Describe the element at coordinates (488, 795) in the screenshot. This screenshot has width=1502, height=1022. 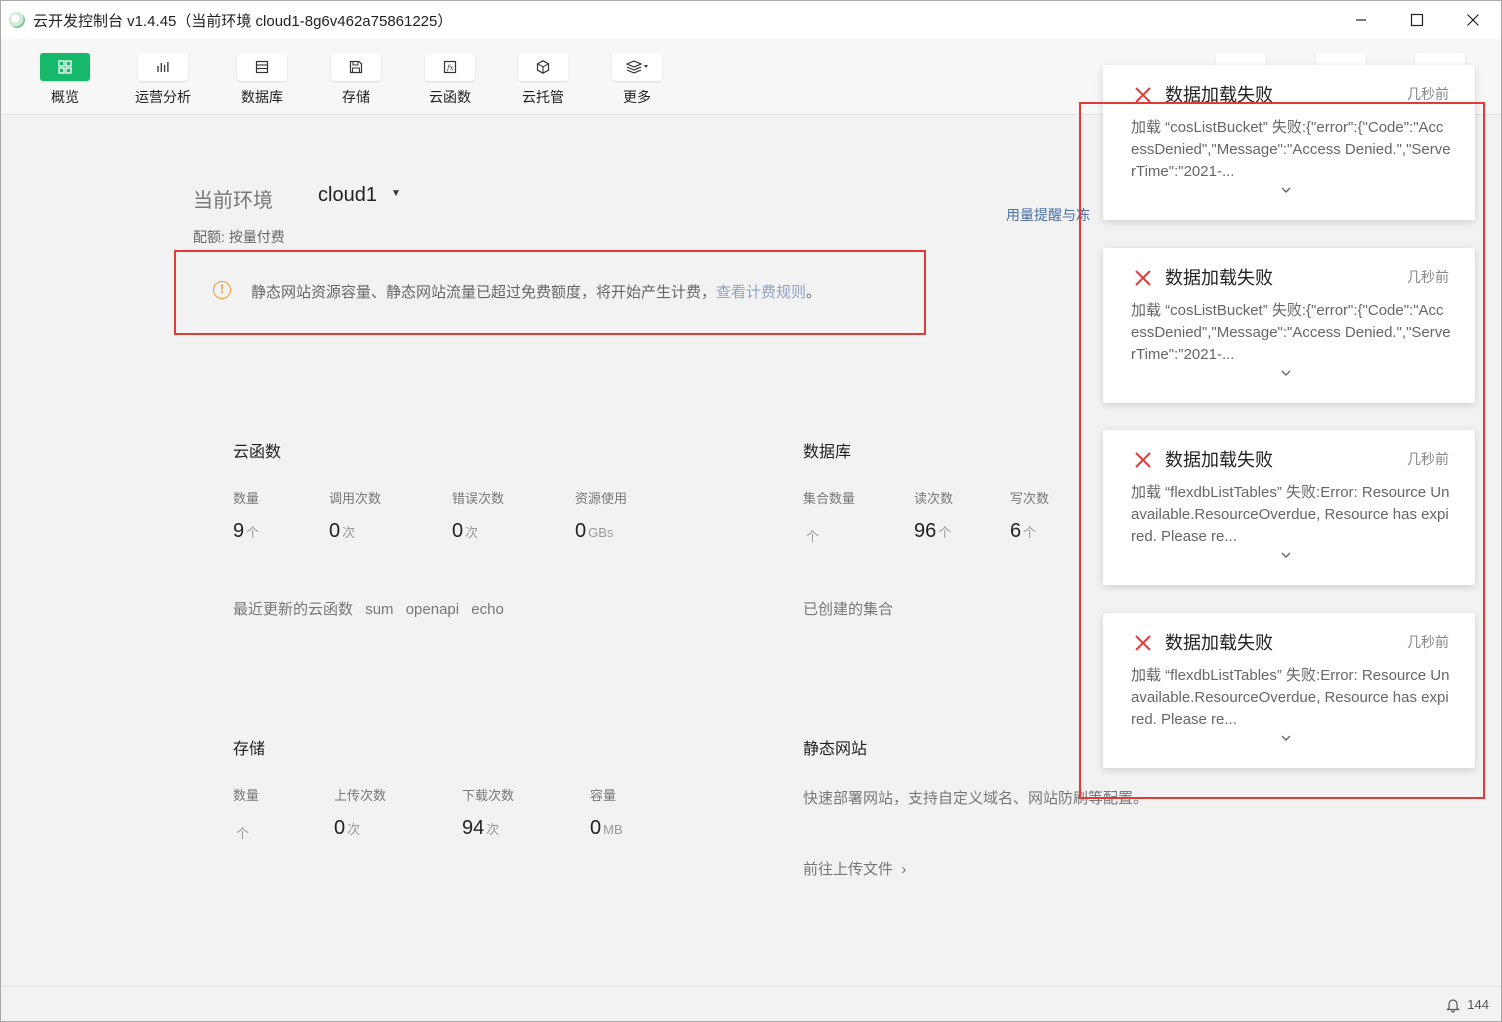
I see `stat-label: 下载次数` at that location.